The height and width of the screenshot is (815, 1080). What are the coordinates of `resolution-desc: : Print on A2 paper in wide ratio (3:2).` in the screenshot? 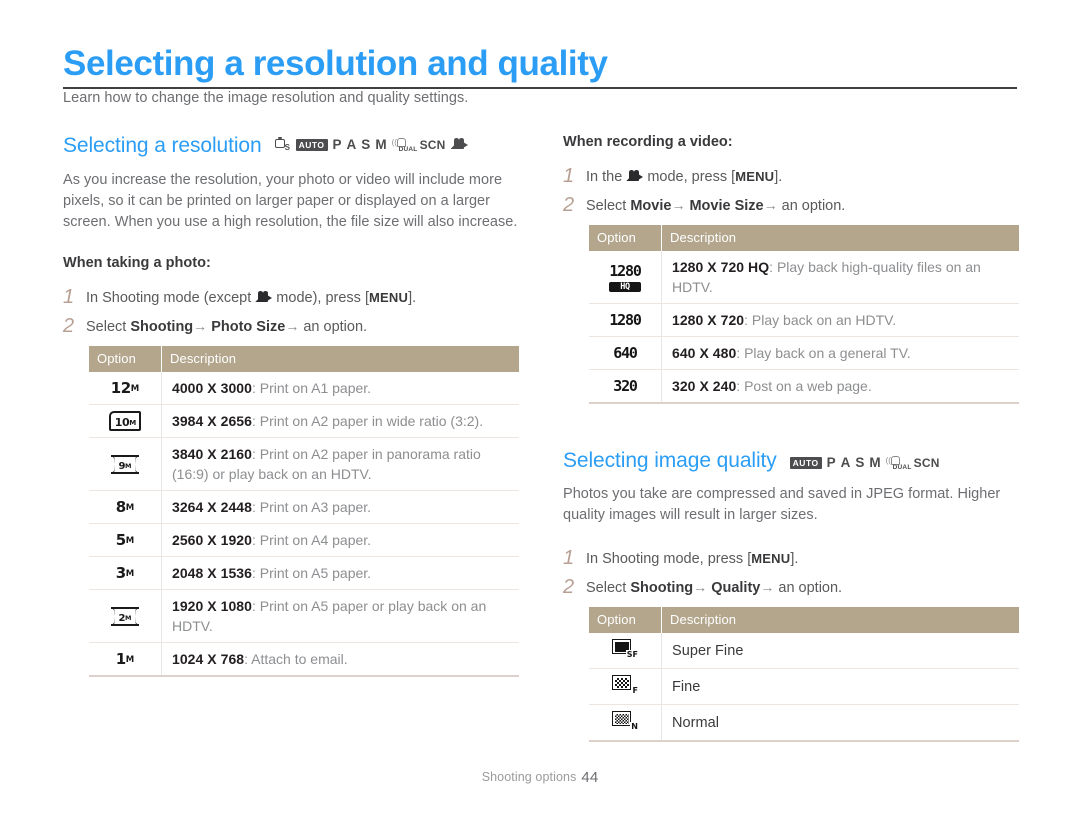 It's located at (367, 421).